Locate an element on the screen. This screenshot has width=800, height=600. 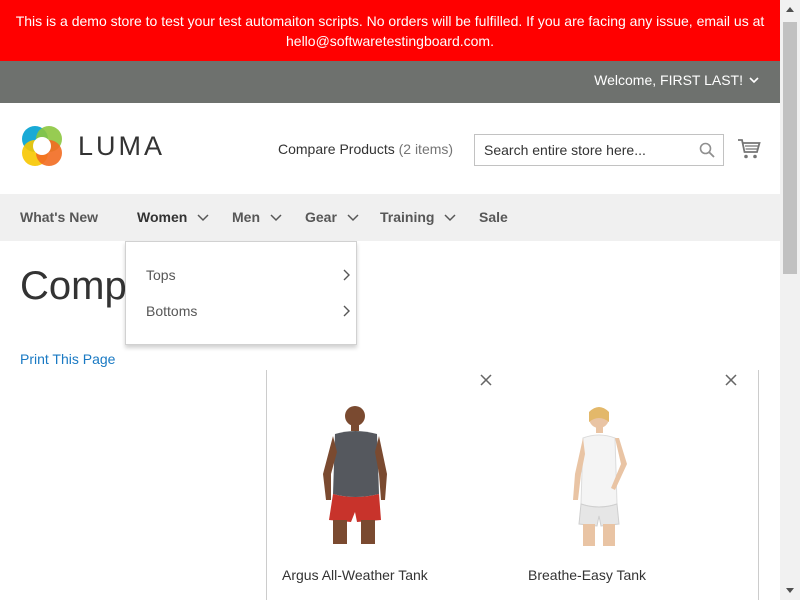
submenu-item-label: Tops is located at coordinates (161, 275).